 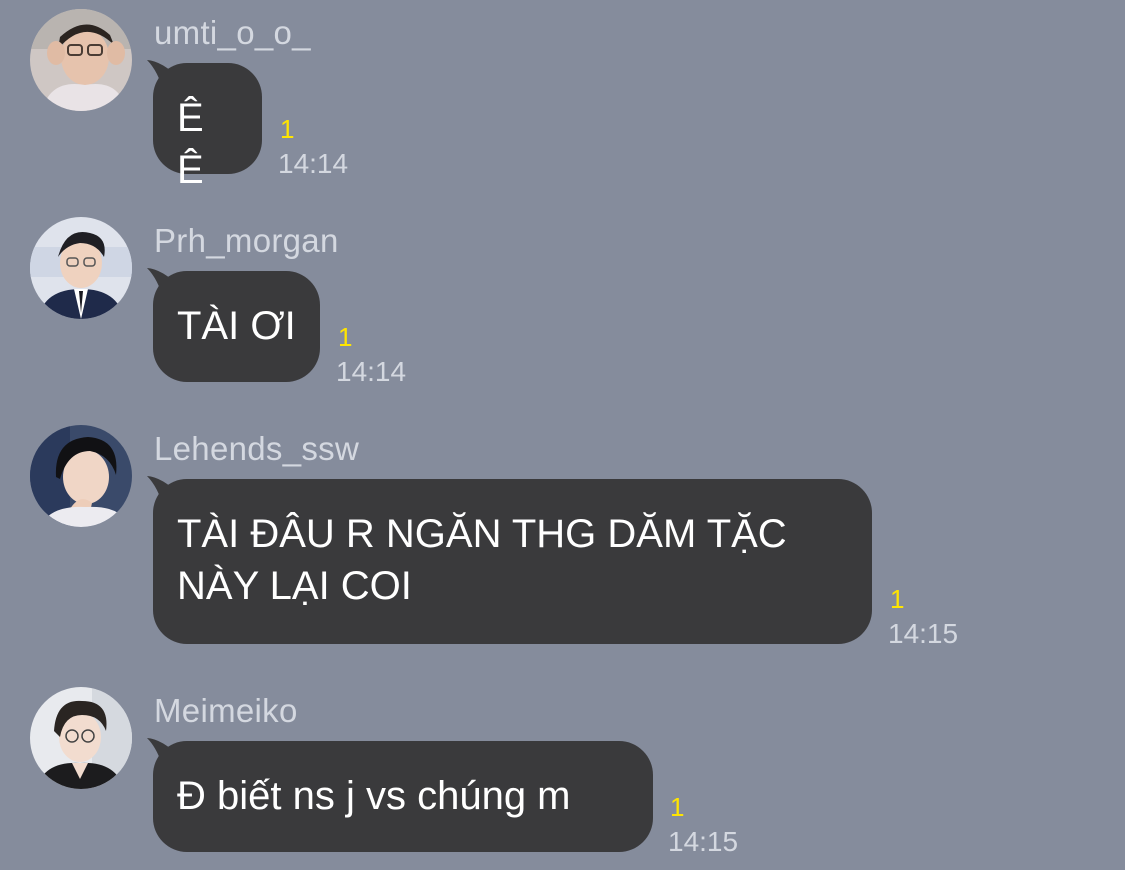 What do you see at coordinates (226, 710) in the screenshot?
I see `sender-name: Meimeiko` at bounding box center [226, 710].